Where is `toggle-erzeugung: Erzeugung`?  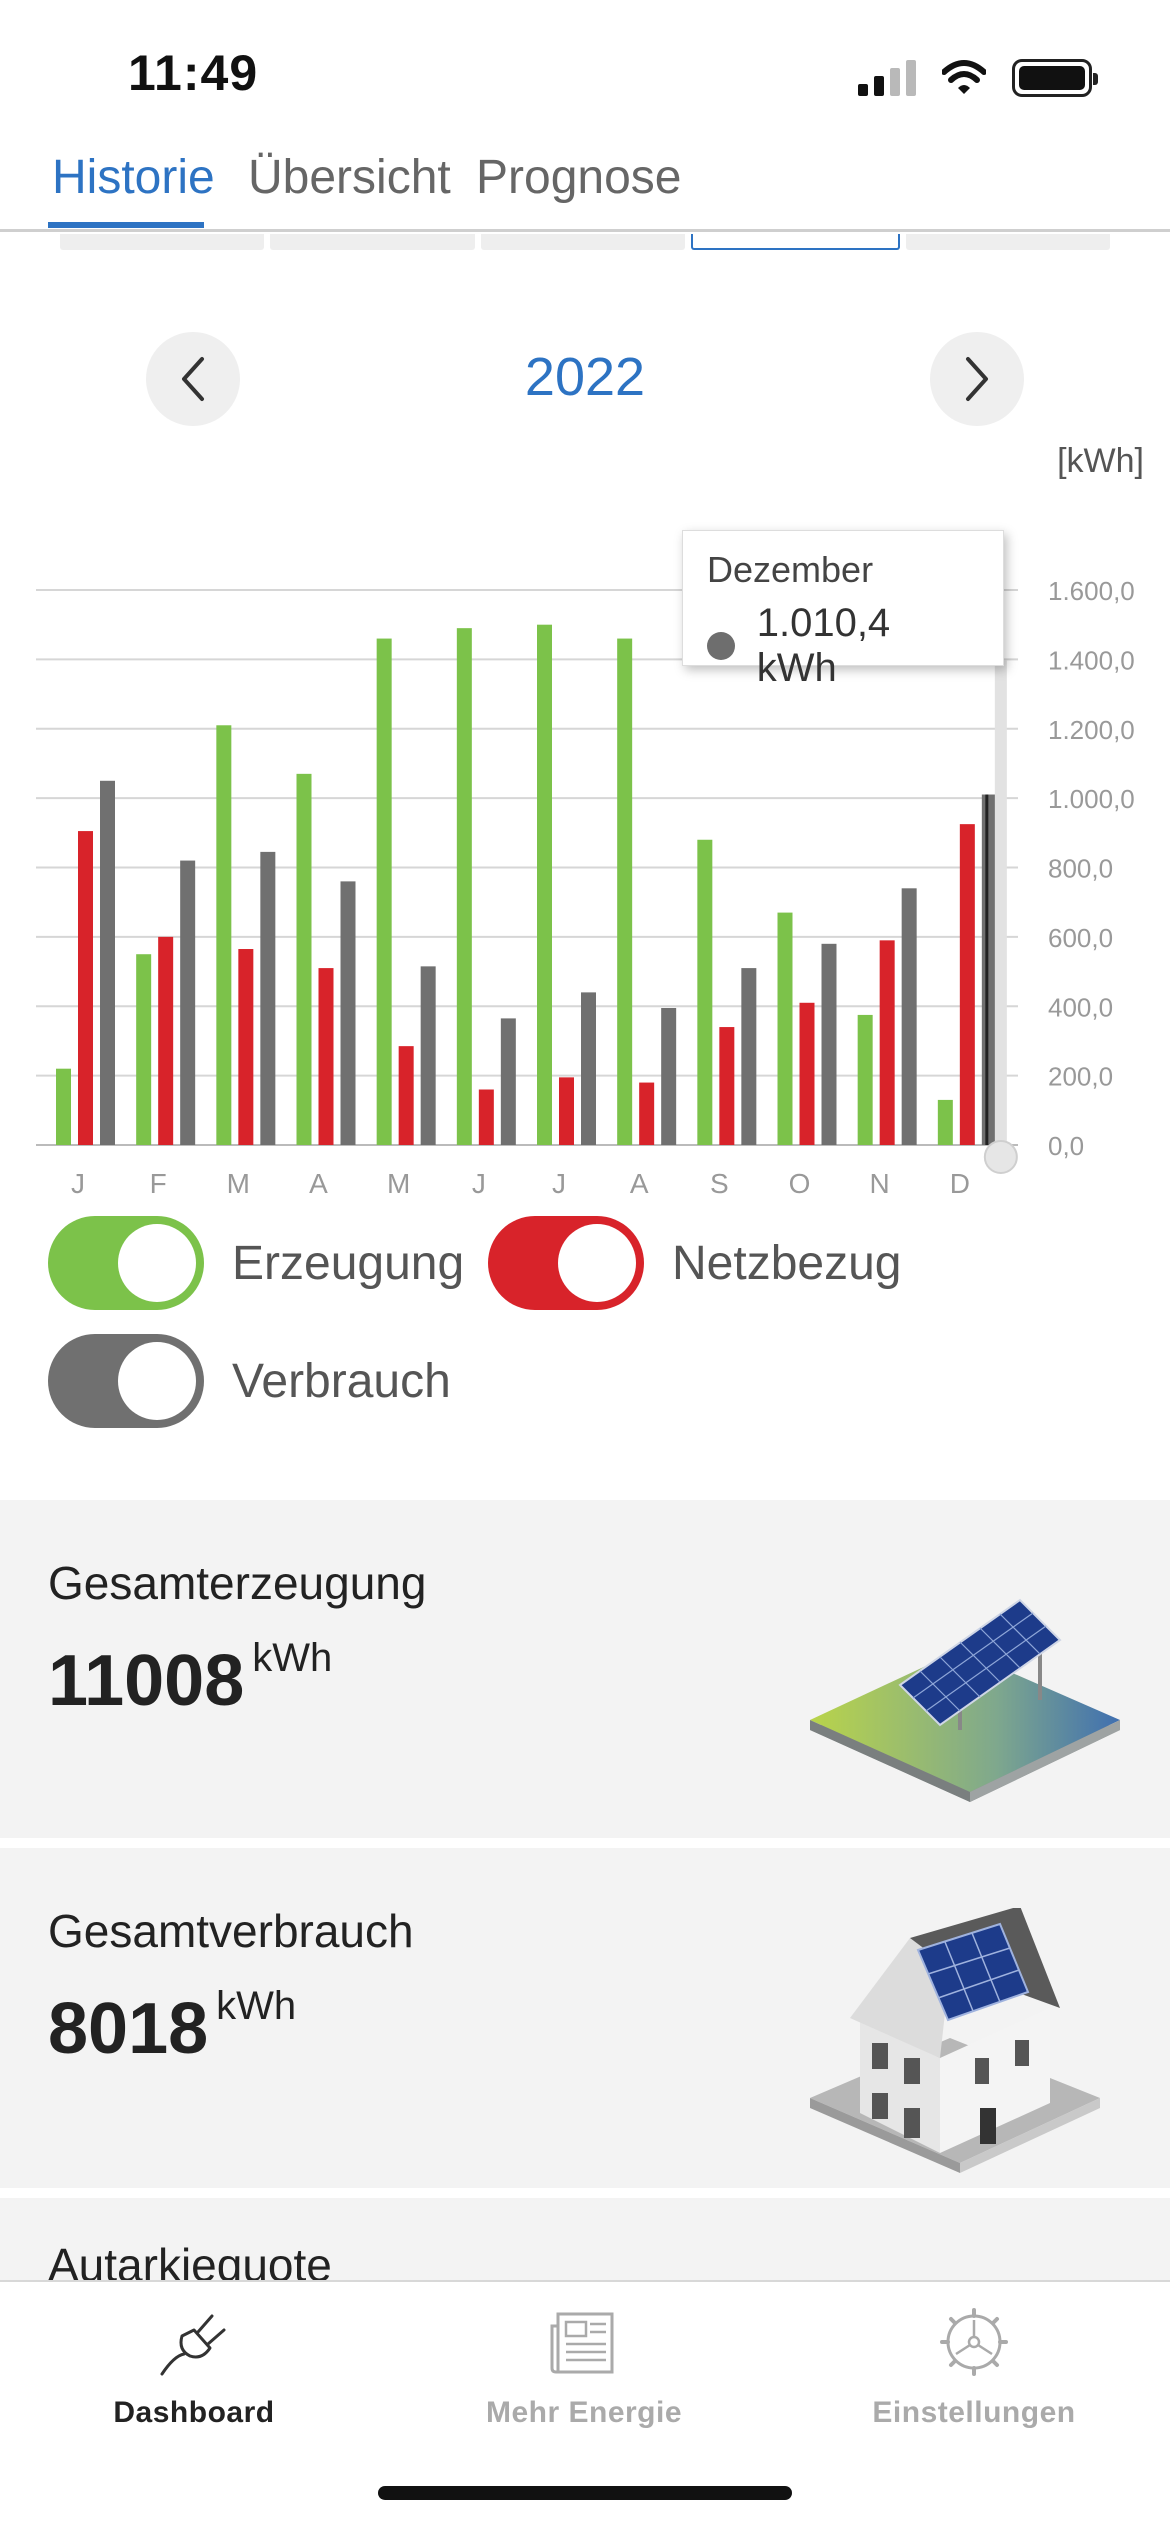 toggle-erzeugung: Erzeugung is located at coordinates (256, 1263).